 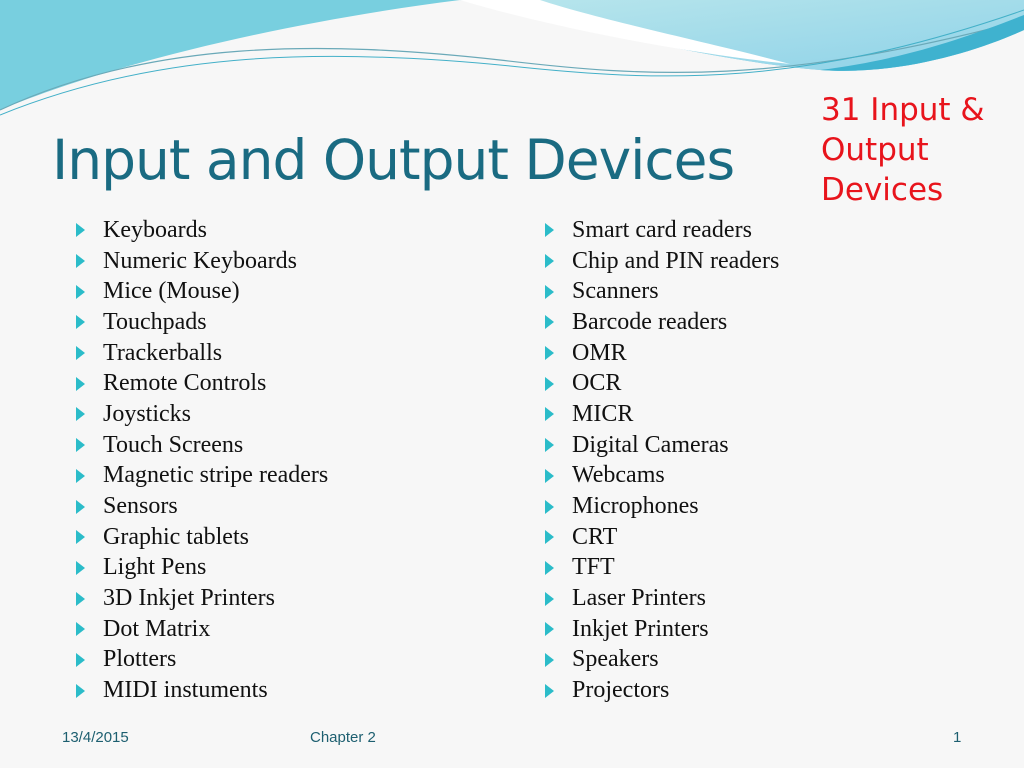 I want to click on list-item-label: Light Pens, so click(x=155, y=567).